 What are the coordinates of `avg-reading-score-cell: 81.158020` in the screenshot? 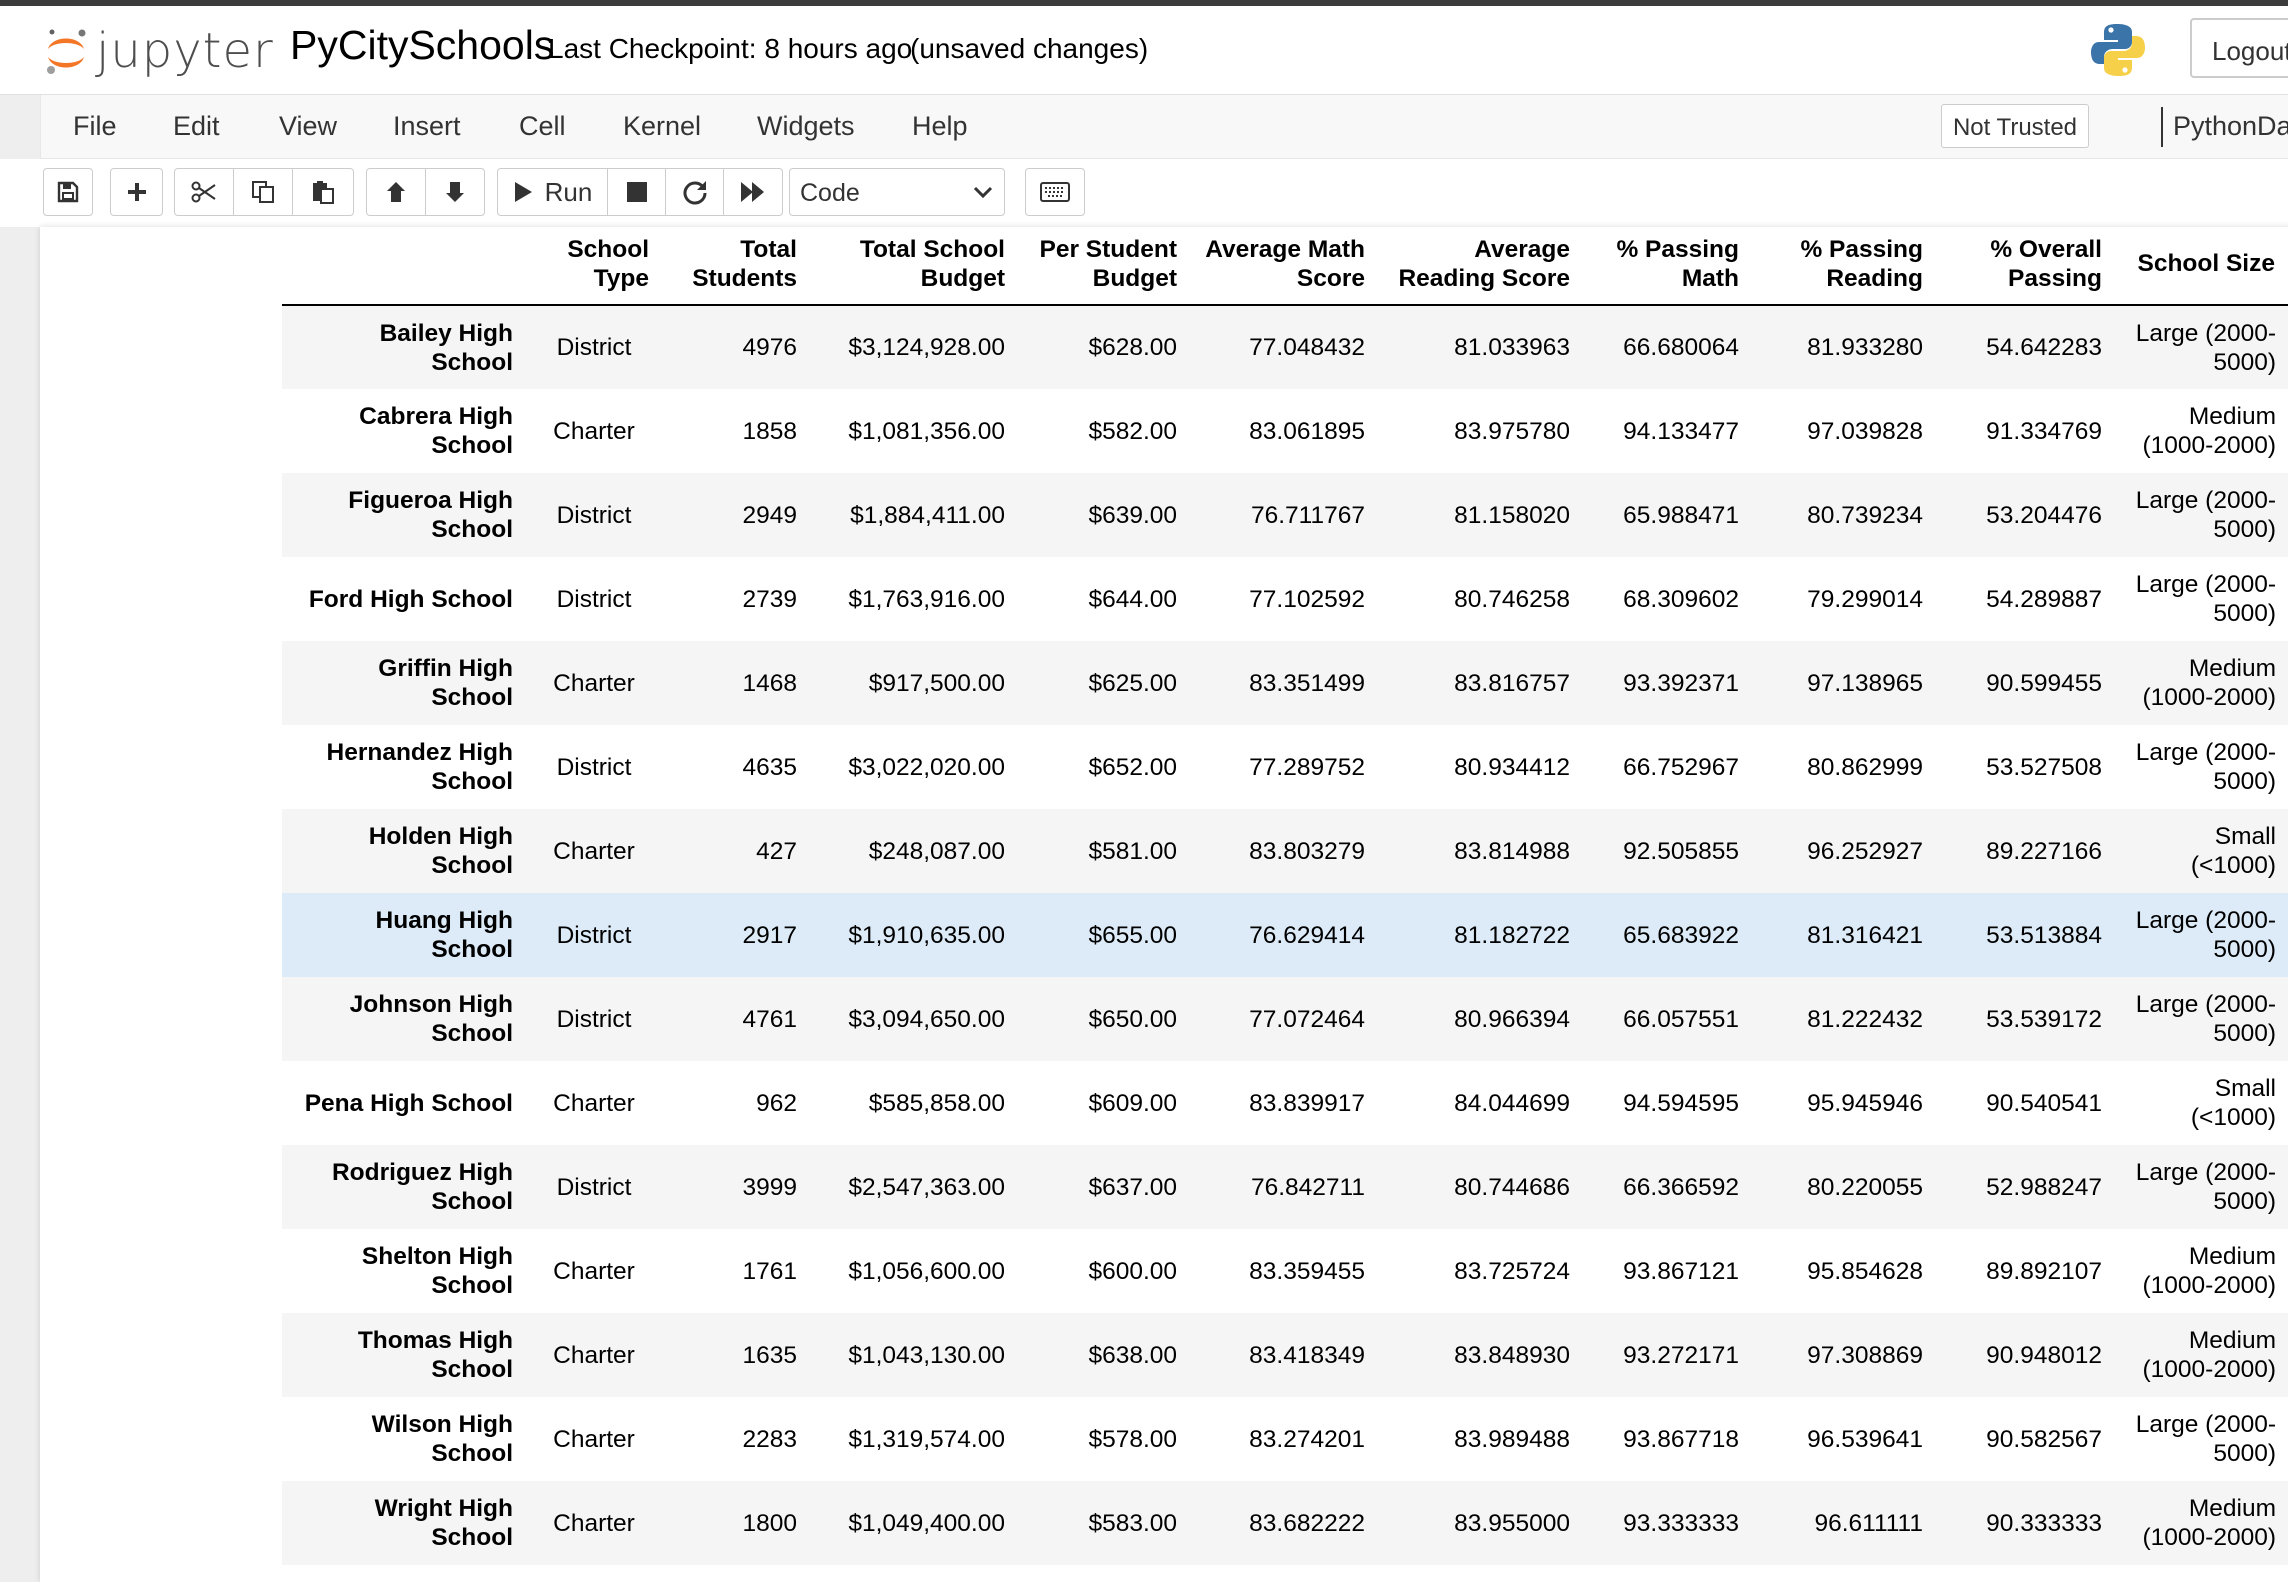 It's located at (1512, 515).